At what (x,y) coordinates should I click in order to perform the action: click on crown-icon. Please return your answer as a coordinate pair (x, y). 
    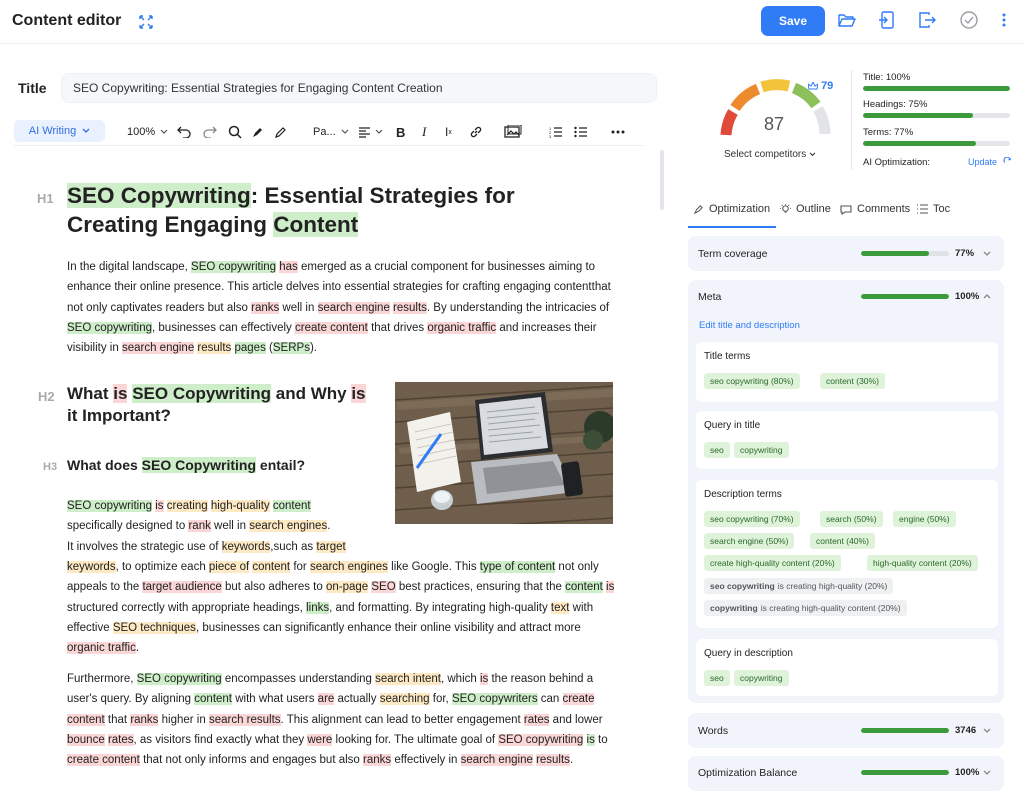
    Looking at the image, I should click on (813, 85).